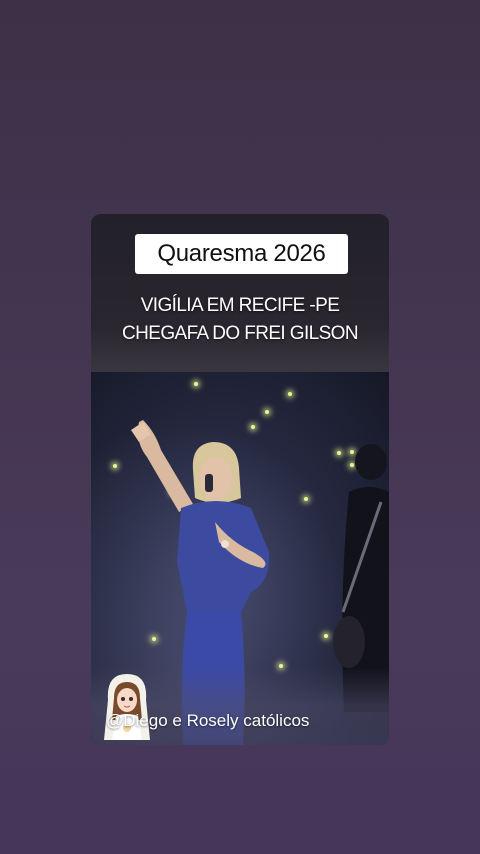  Describe the element at coordinates (240, 333) in the screenshot. I see `subtitle-line-2: CHEGAFA DO FREI GILSON` at that location.